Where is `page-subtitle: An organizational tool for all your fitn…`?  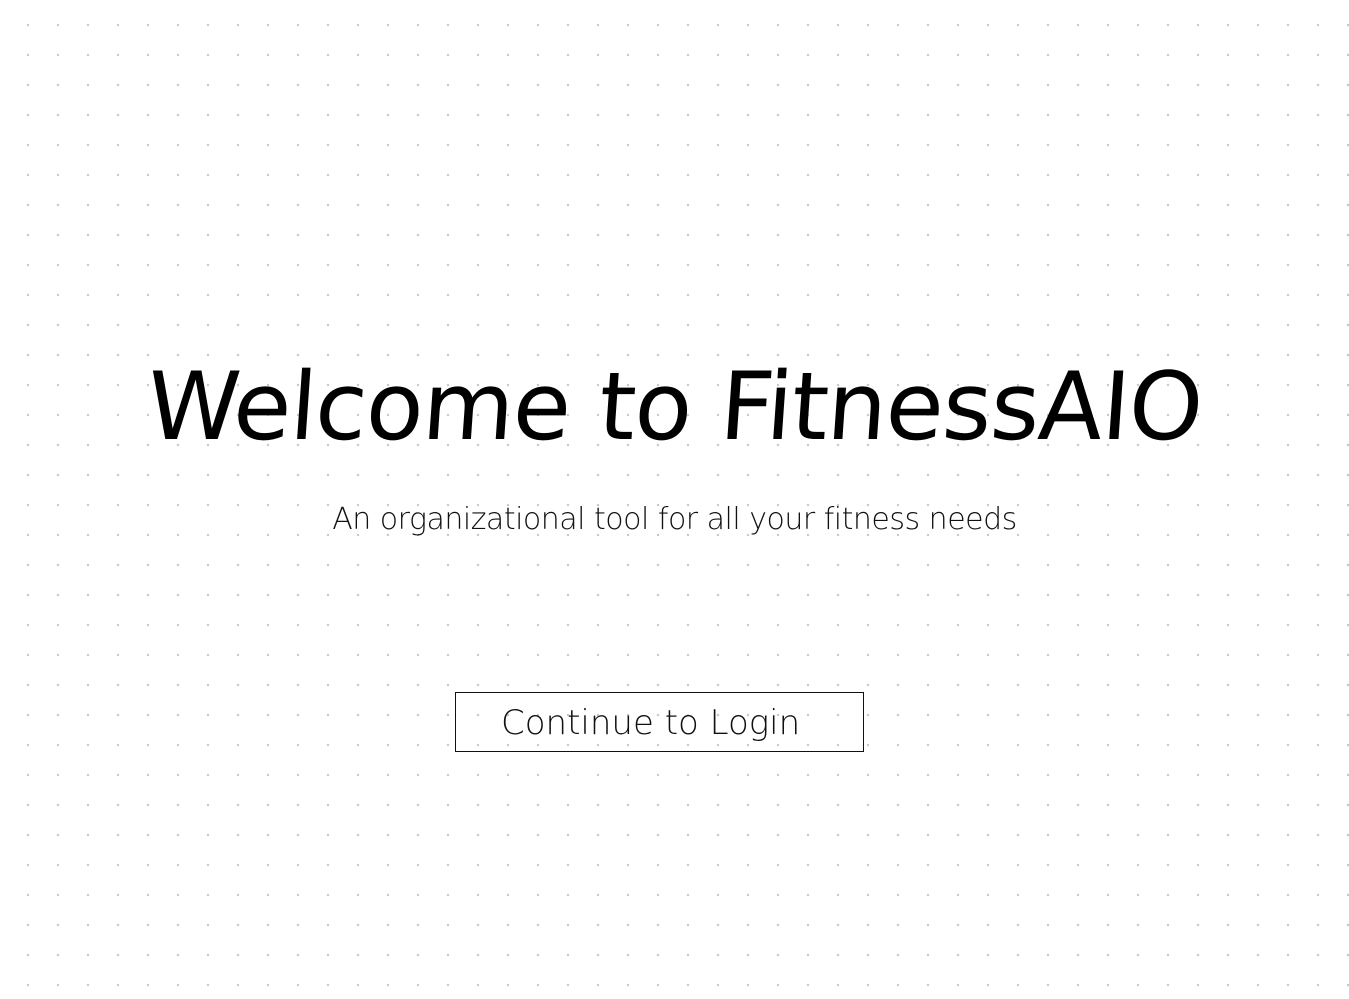 page-subtitle: An organizational tool for all your fitn… is located at coordinates (674, 519).